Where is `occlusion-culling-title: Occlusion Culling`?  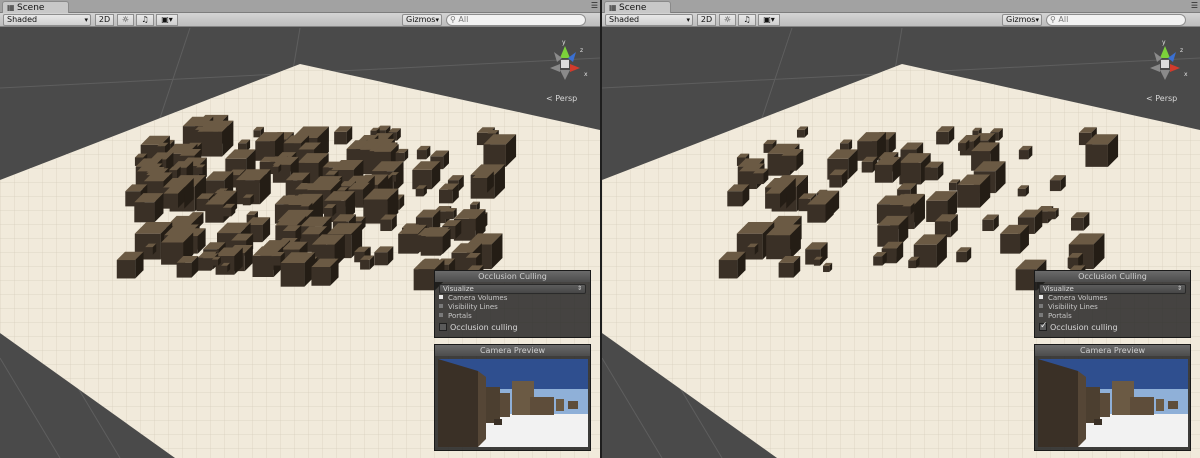
occlusion-culling-title: Occlusion Culling is located at coordinates (512, 276).